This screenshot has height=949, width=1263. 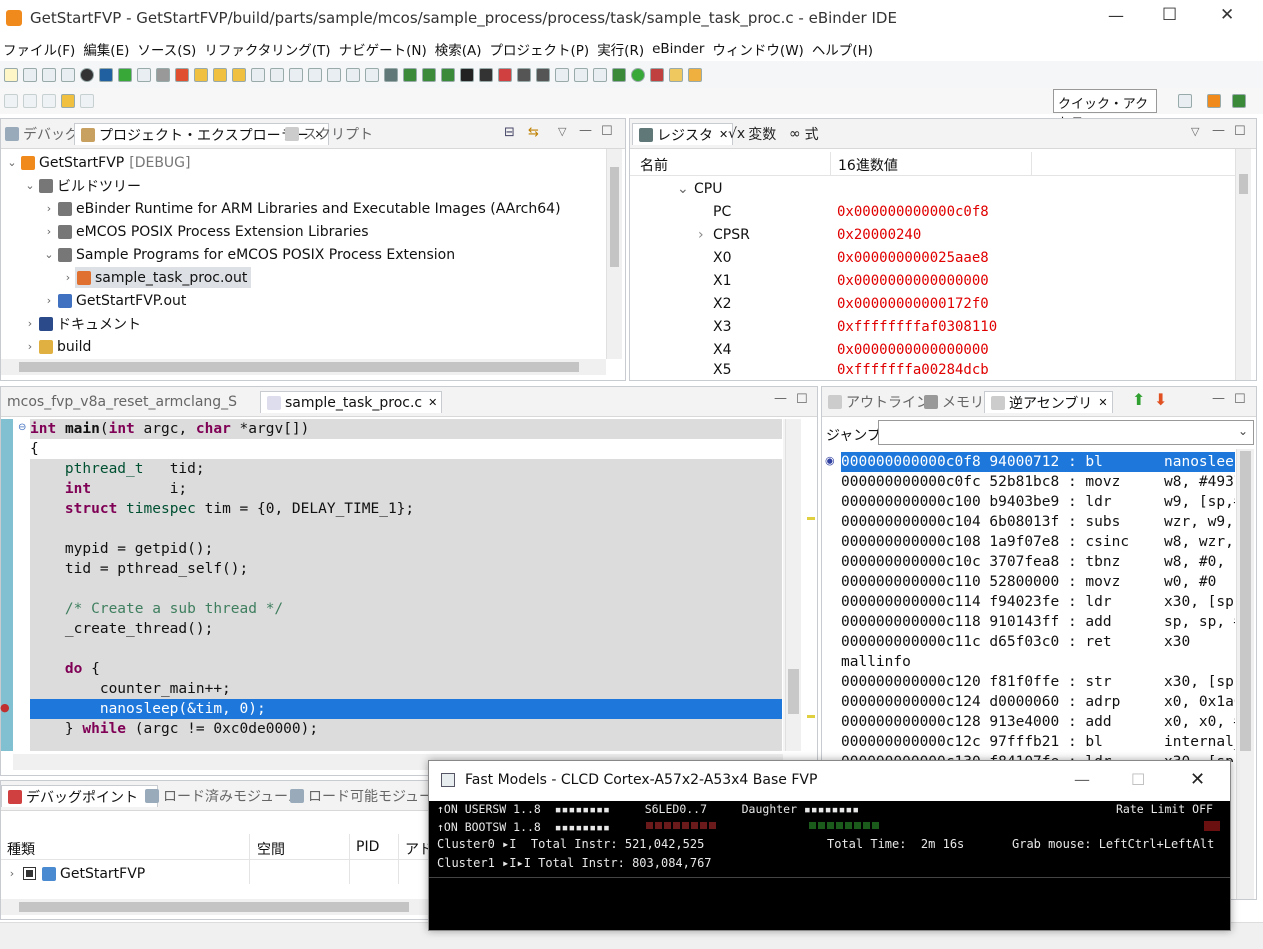 What do you see at coordinates (353, 75) in the screenshot?
I see `open-type-icon` at bounding box center [353, 75].